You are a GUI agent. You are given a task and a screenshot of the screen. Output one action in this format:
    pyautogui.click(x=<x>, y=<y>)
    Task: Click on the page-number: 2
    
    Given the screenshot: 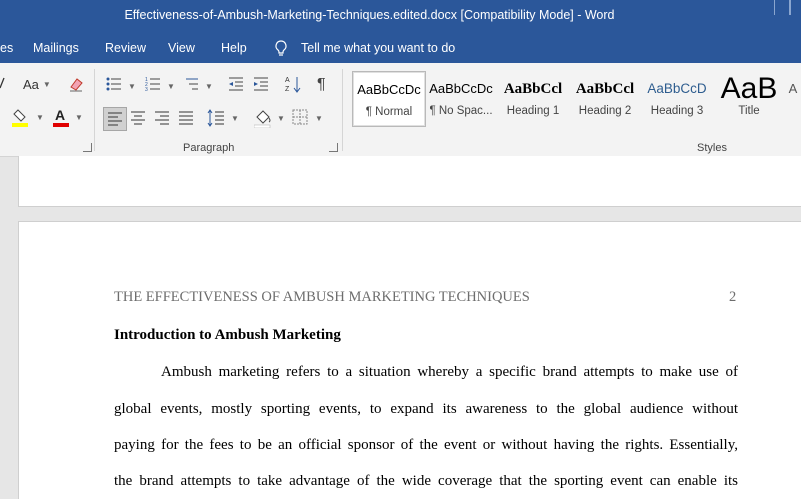 What is the action you would take?
    pyautogui.click(x=733, y=297)
    